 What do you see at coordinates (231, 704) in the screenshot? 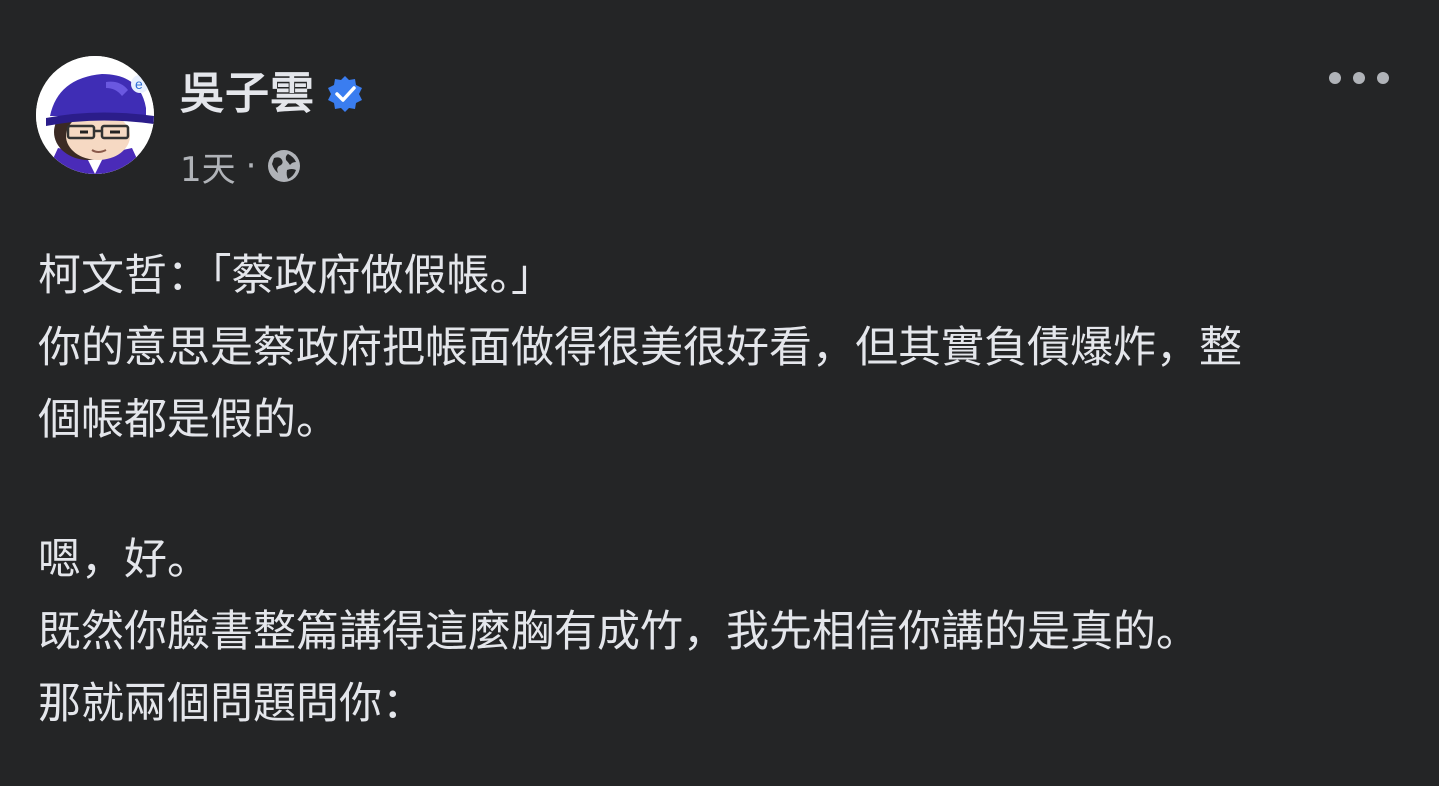
I see `post-text-line: 那就兩個問題問你：` at bounding box center [231, 704].